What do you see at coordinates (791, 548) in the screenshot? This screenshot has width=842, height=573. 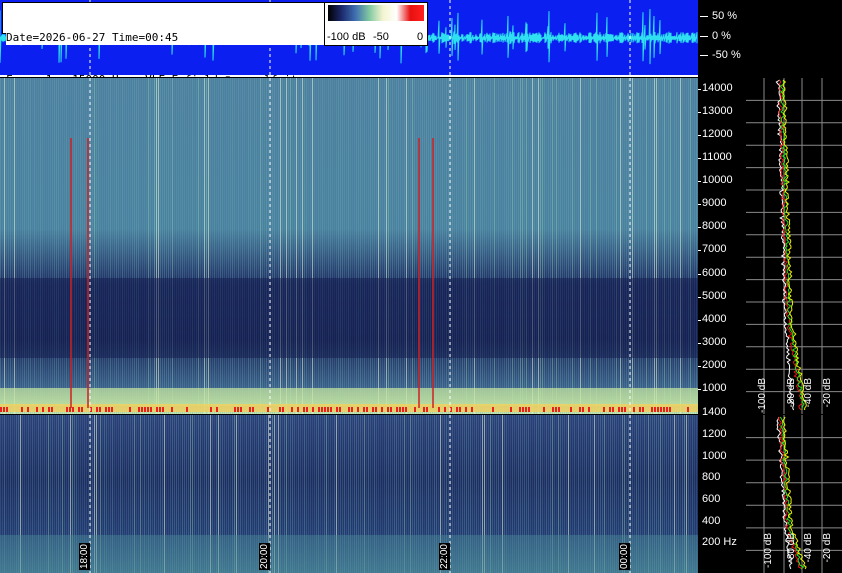 I see `db-label: -80 dB` at bounding box center [791, 548].